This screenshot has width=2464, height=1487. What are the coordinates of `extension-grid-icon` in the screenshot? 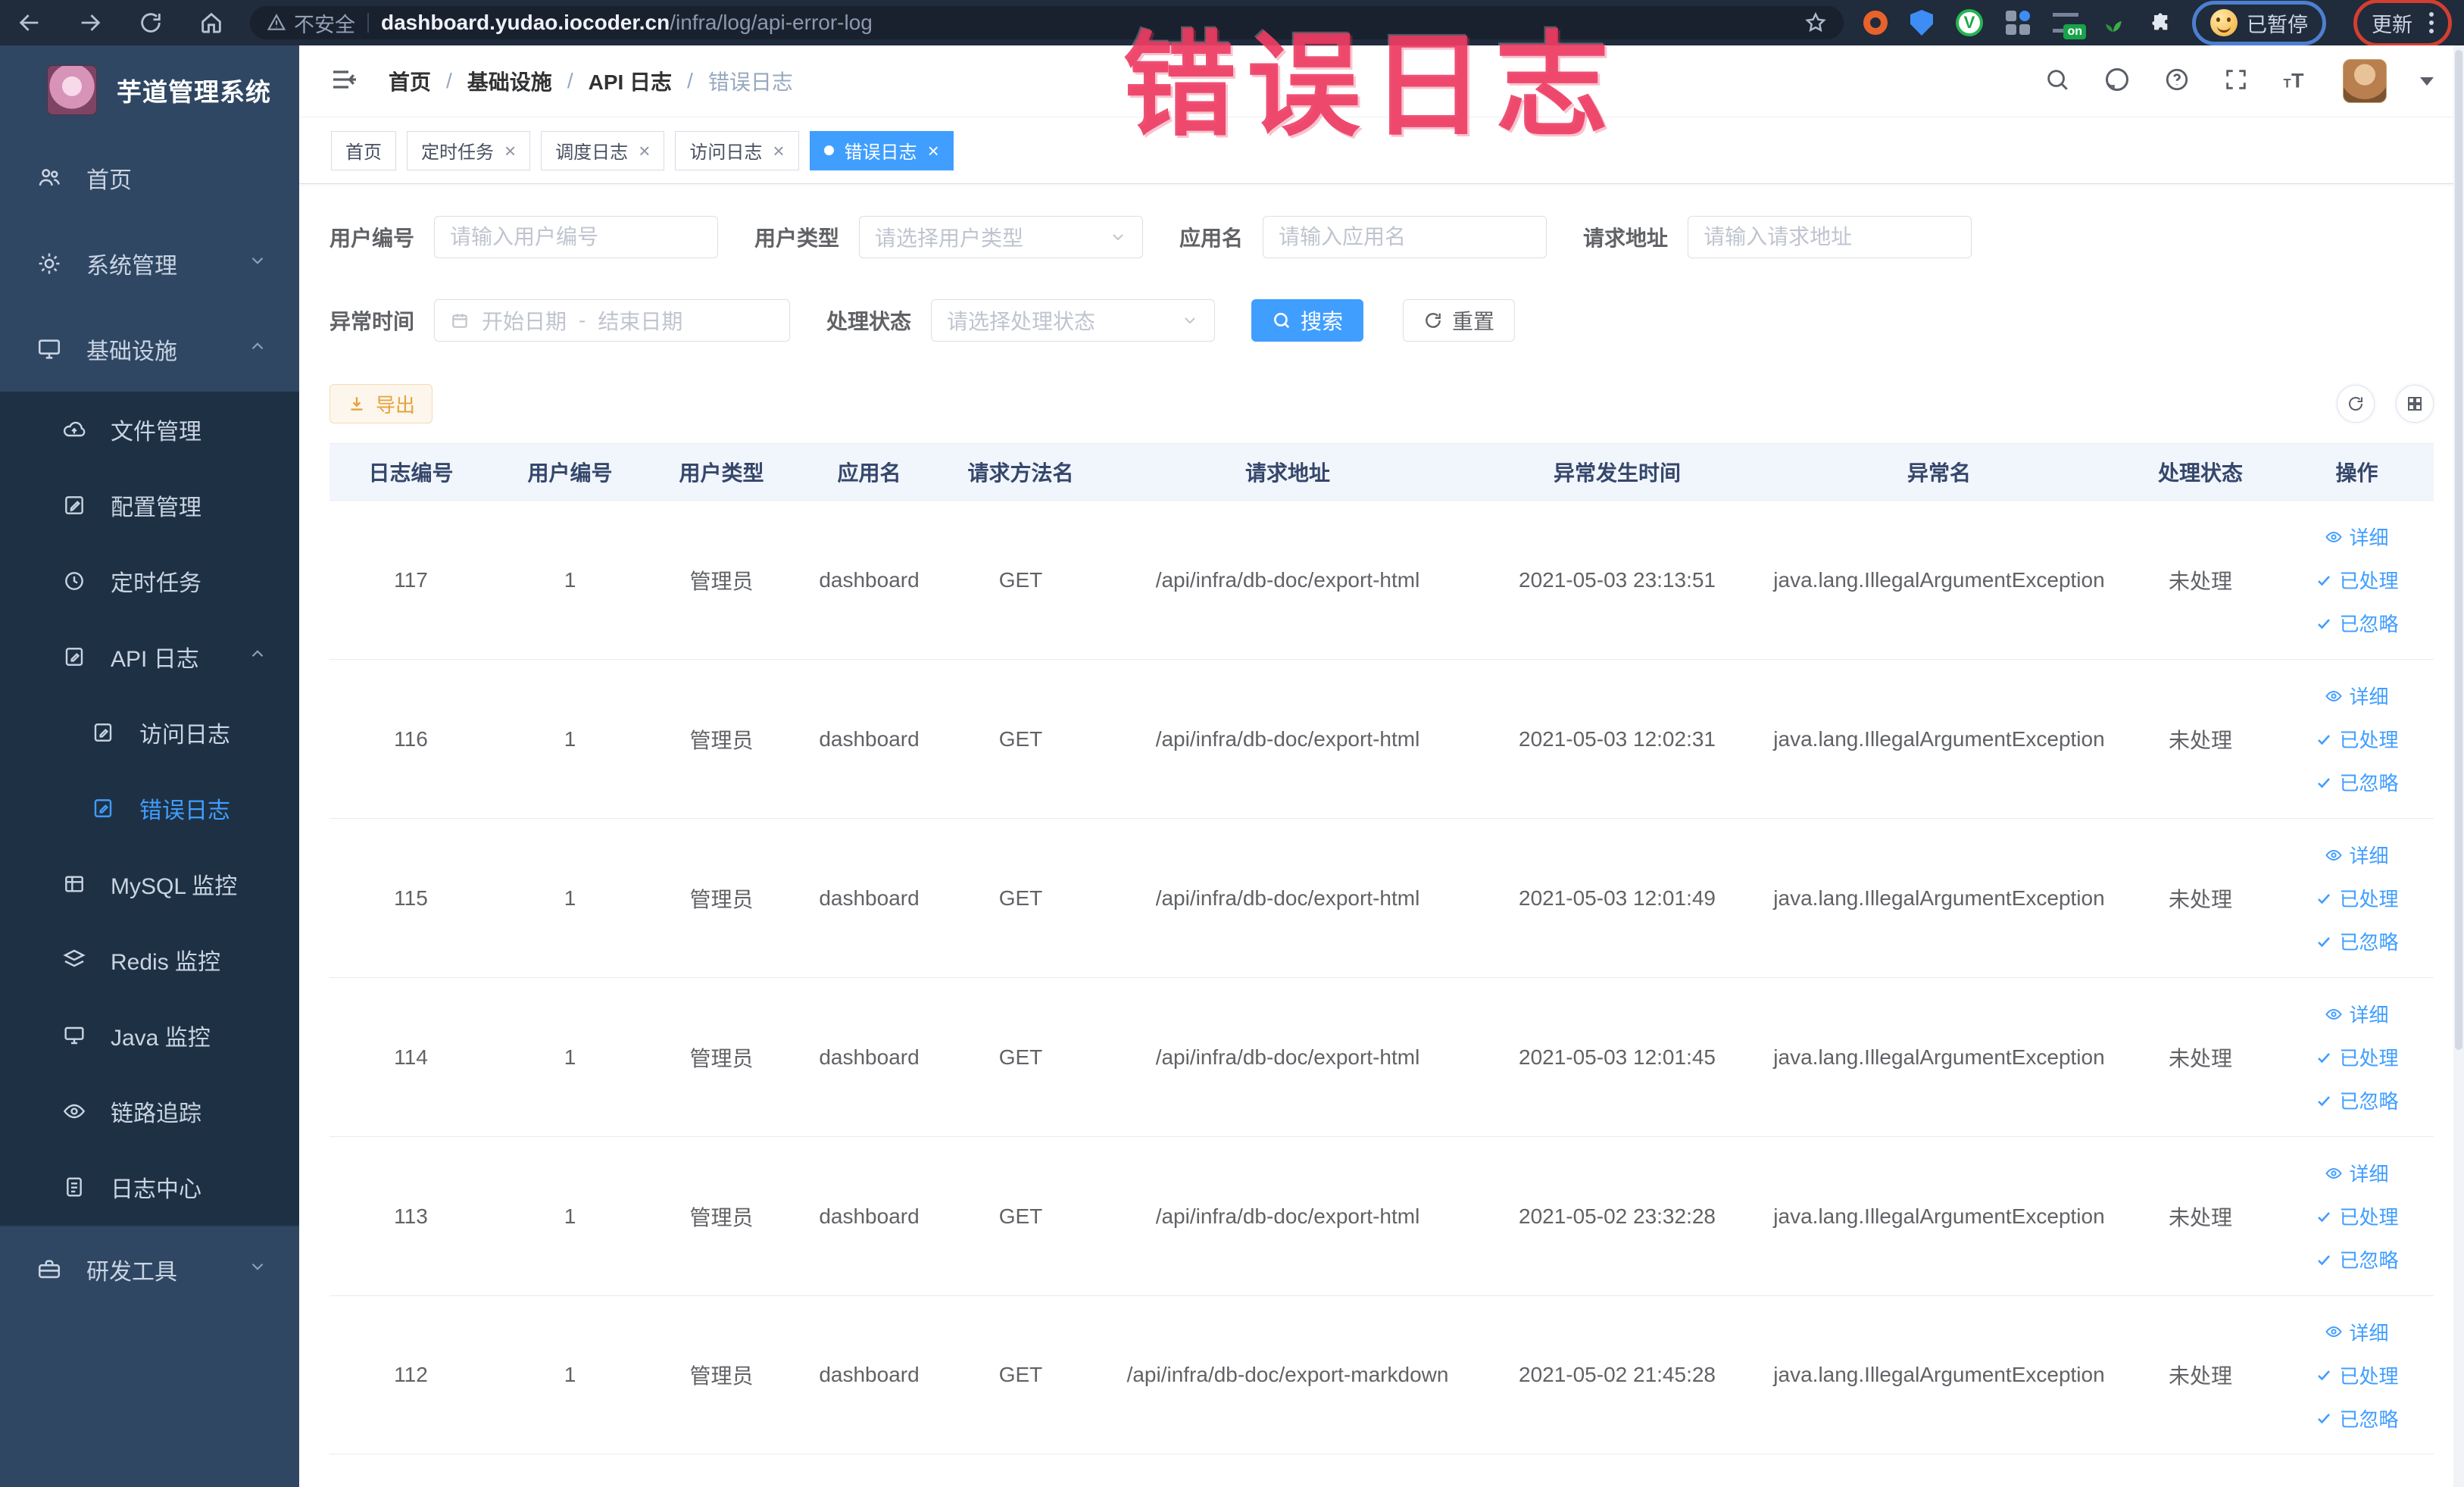 It's located at (2018, 23).